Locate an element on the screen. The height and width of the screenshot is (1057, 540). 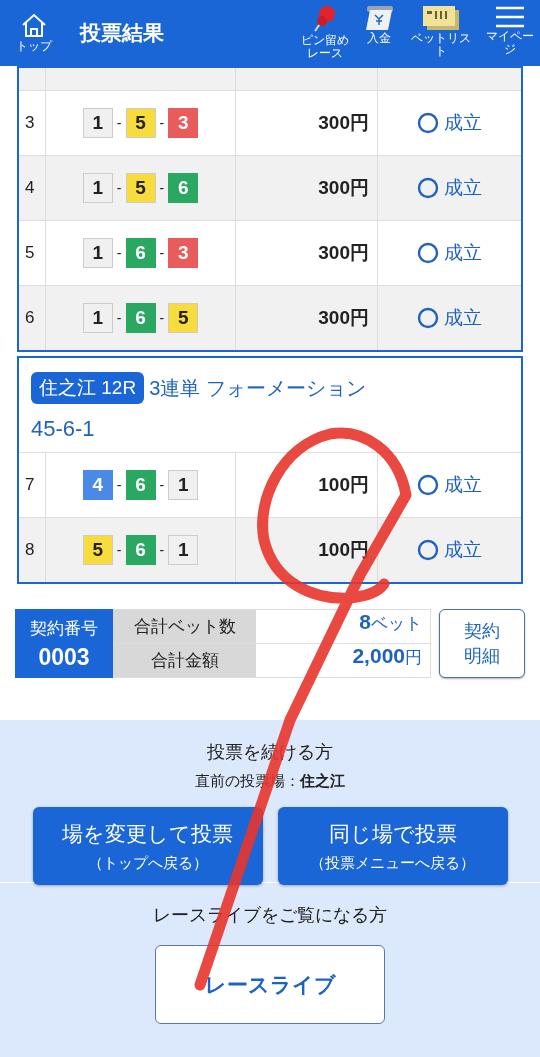
home-button: トップ is located at coordinates (34, 33).